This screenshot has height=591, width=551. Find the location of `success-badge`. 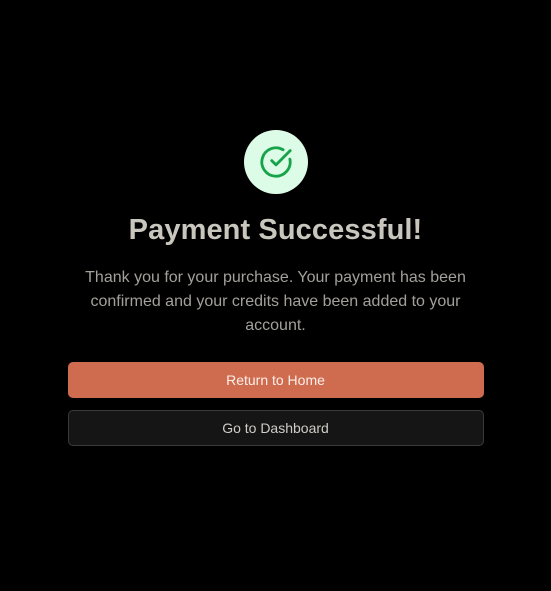

success-badge is located at coordinates (275, 162).